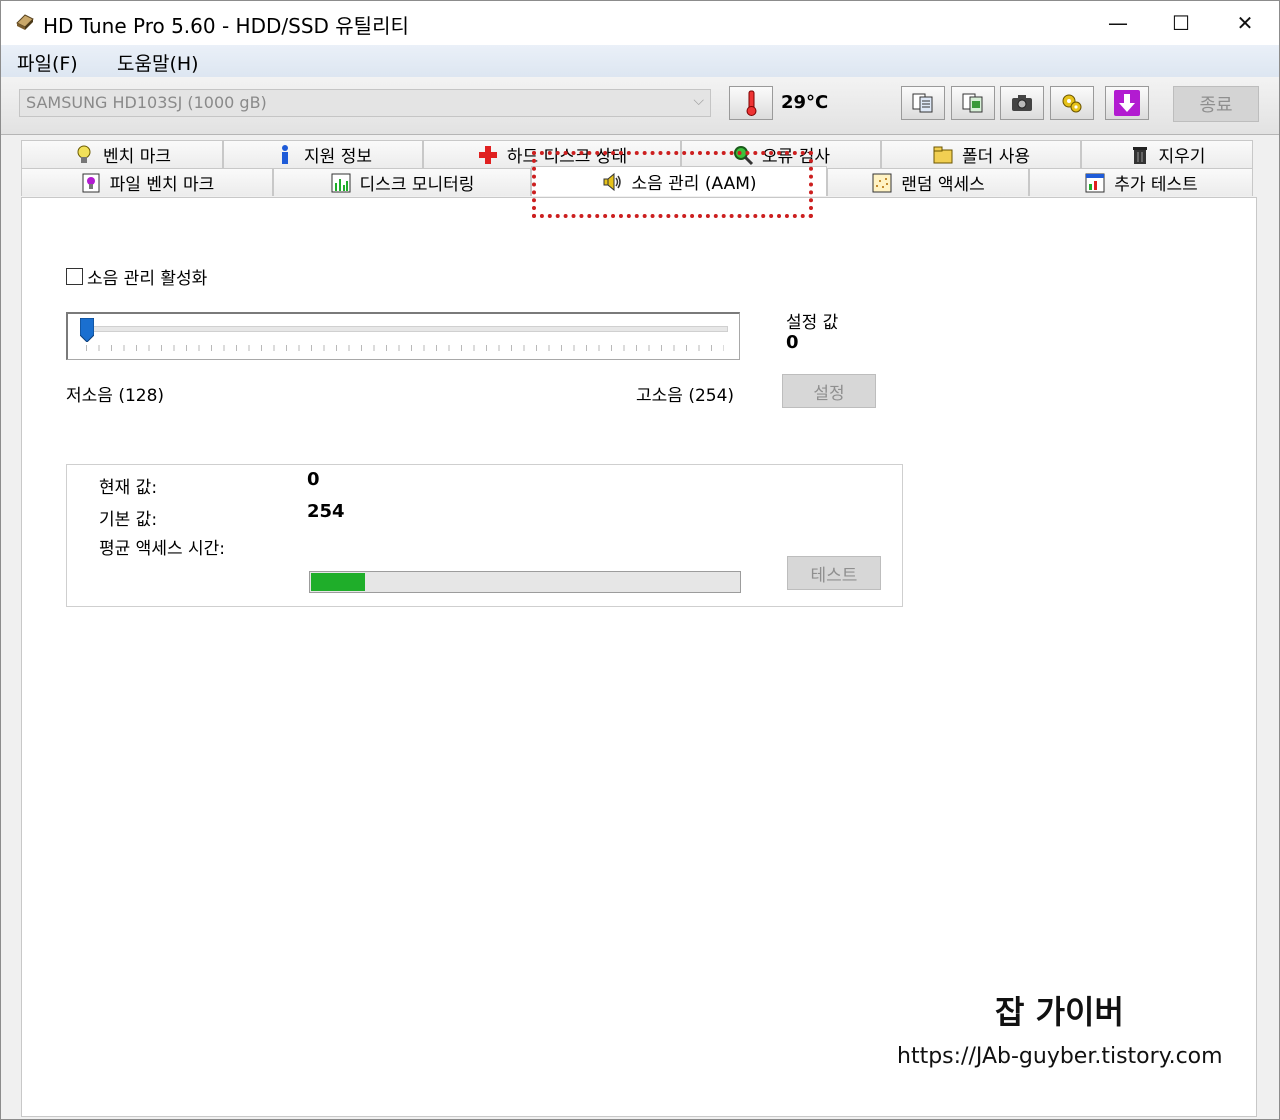  Describe the element at coordinates (805, 102) in the screenshot. I see `temperature-value: 29°C` at that location.